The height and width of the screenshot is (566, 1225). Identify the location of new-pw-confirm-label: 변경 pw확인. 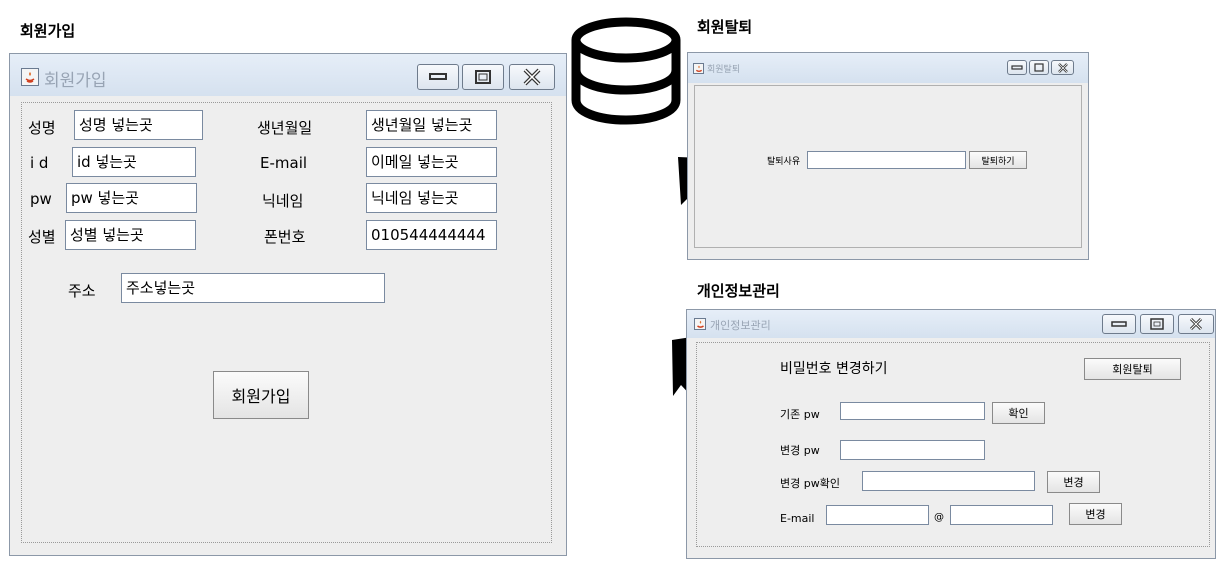
(810, 483).